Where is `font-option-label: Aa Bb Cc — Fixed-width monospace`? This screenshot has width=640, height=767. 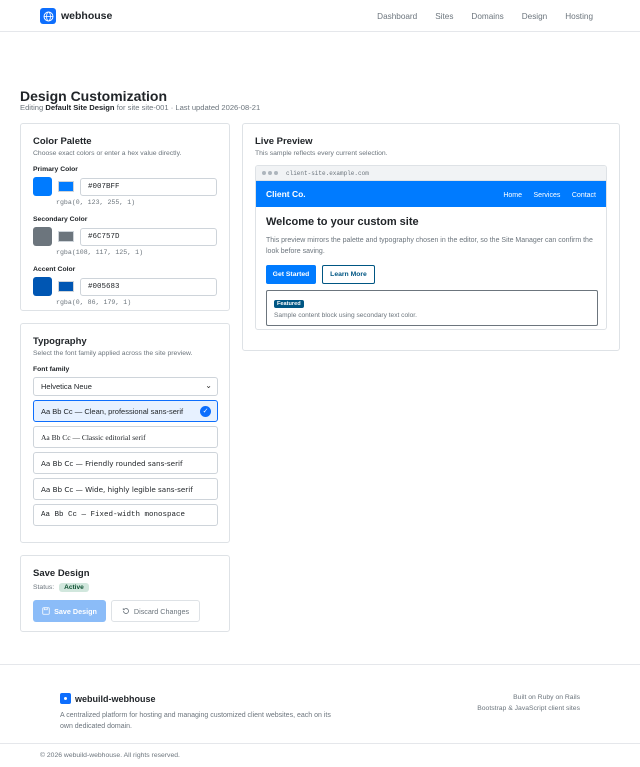
font-option-label: Aa Bb Cc — Fixed-width monospace is located at coordinates (113, 515).